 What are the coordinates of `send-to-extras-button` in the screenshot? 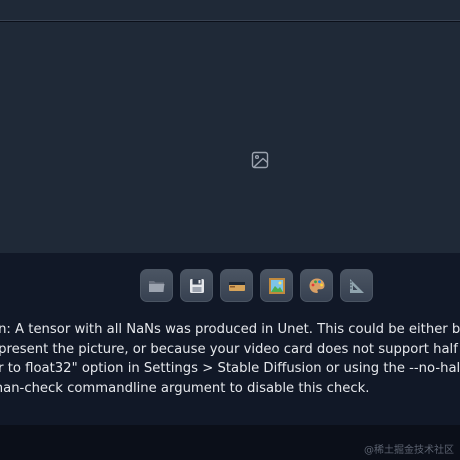 It's located at (356, 285).